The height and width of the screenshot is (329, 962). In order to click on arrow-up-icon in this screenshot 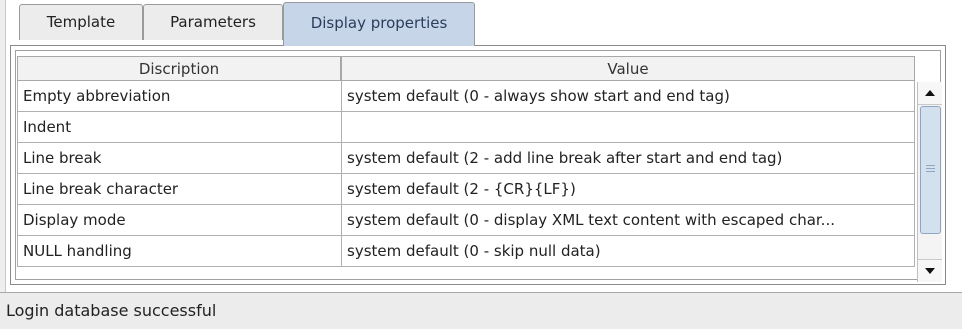, I will do `click(930, 93)`.